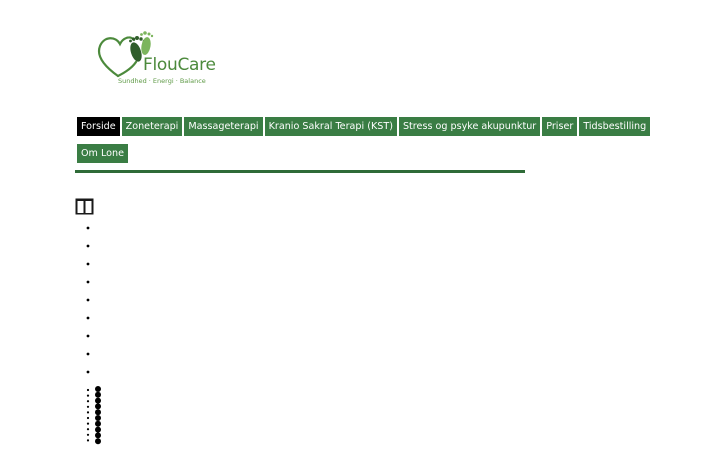  I want to click on list-bullets, so click(88, 334).